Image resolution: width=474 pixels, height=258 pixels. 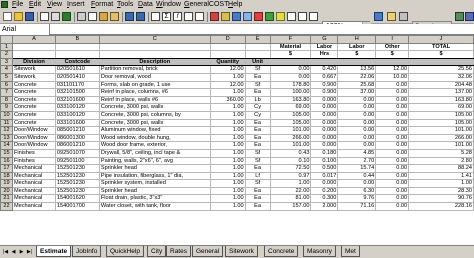 I want to click on cell: 033100120, so click(x=77, y=115).